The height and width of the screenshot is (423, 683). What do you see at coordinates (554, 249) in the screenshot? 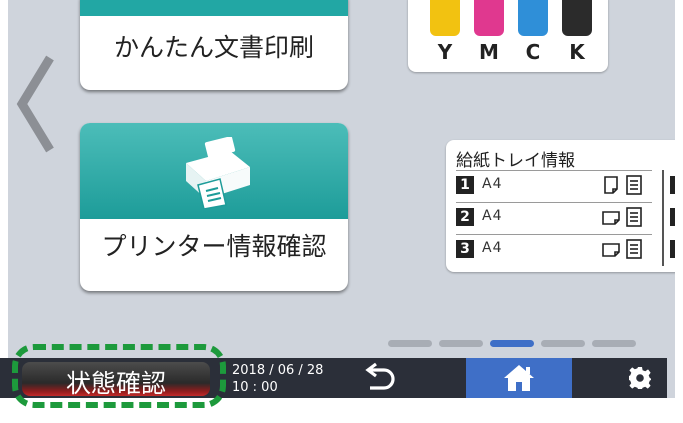
I see `tray-row: 3 A4` at bounding box center [554, 249].